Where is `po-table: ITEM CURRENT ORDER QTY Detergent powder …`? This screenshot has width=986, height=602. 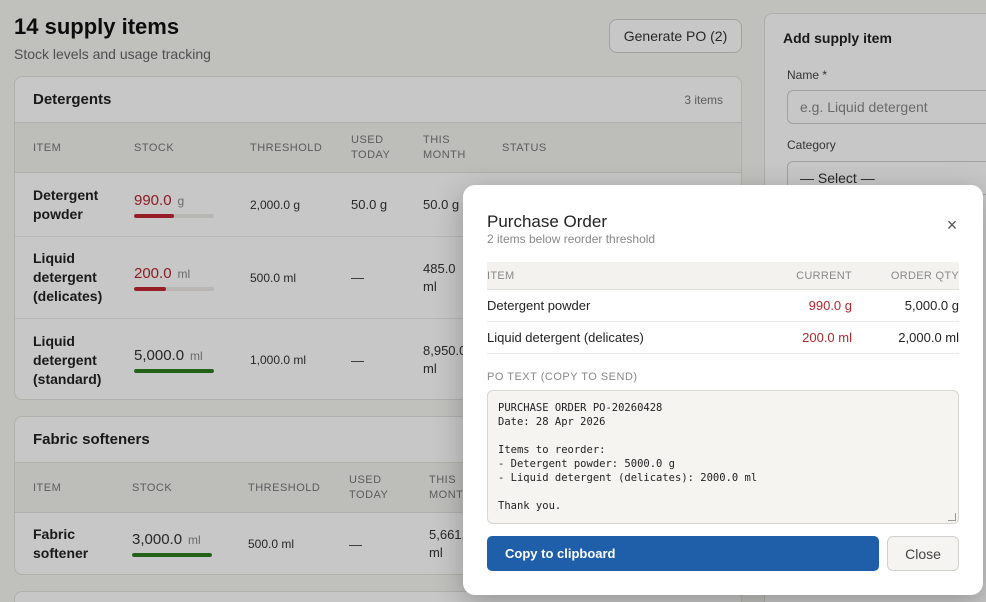 po-table: ITEM CURRENT ORDER QTY Detergent powder … is located at coordinates (723, 308).